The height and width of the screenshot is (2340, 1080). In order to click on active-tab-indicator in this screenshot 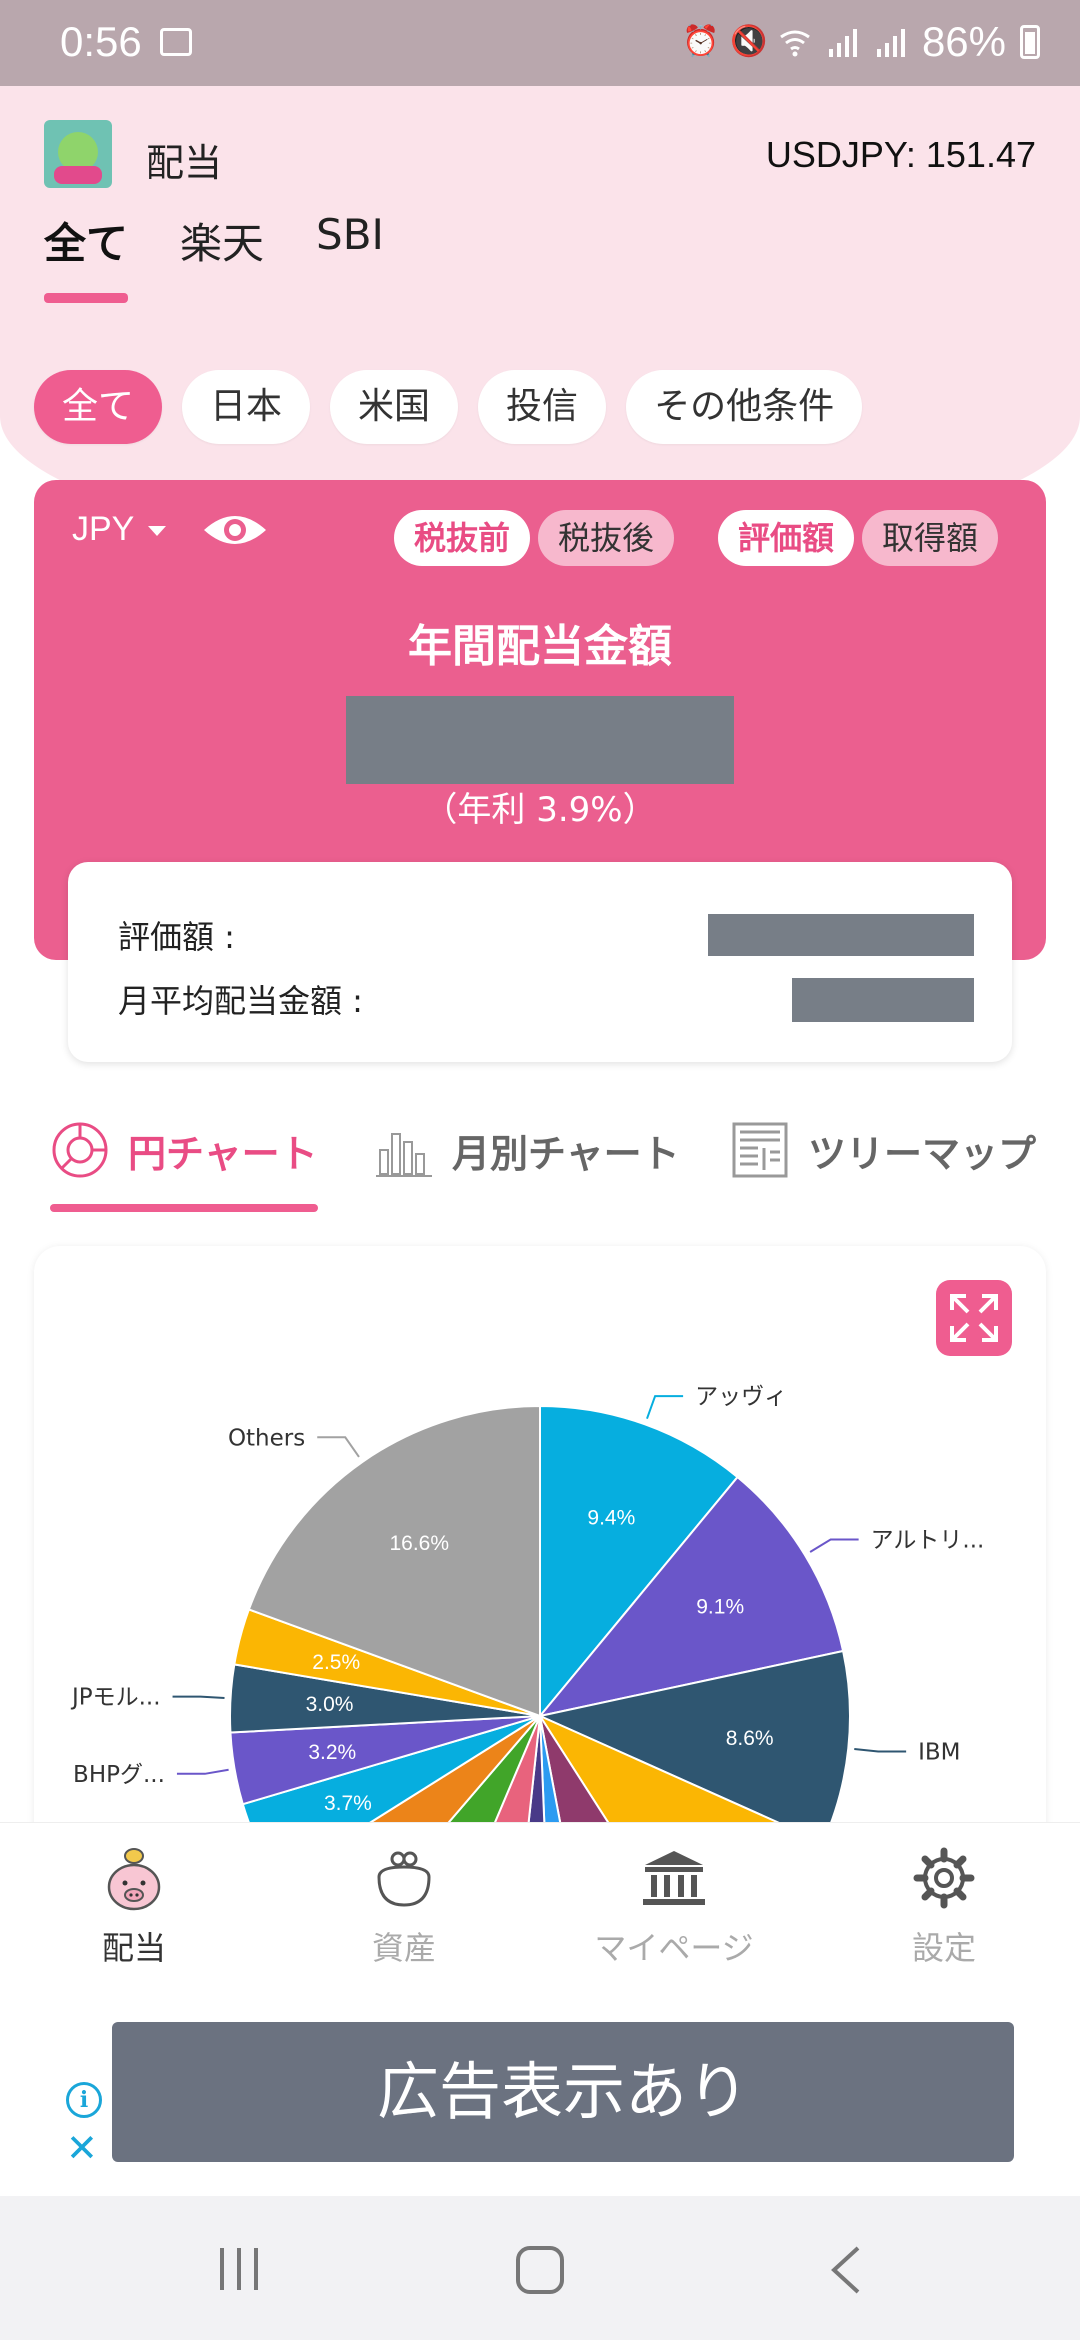, I will do `click(184, 1208)`.